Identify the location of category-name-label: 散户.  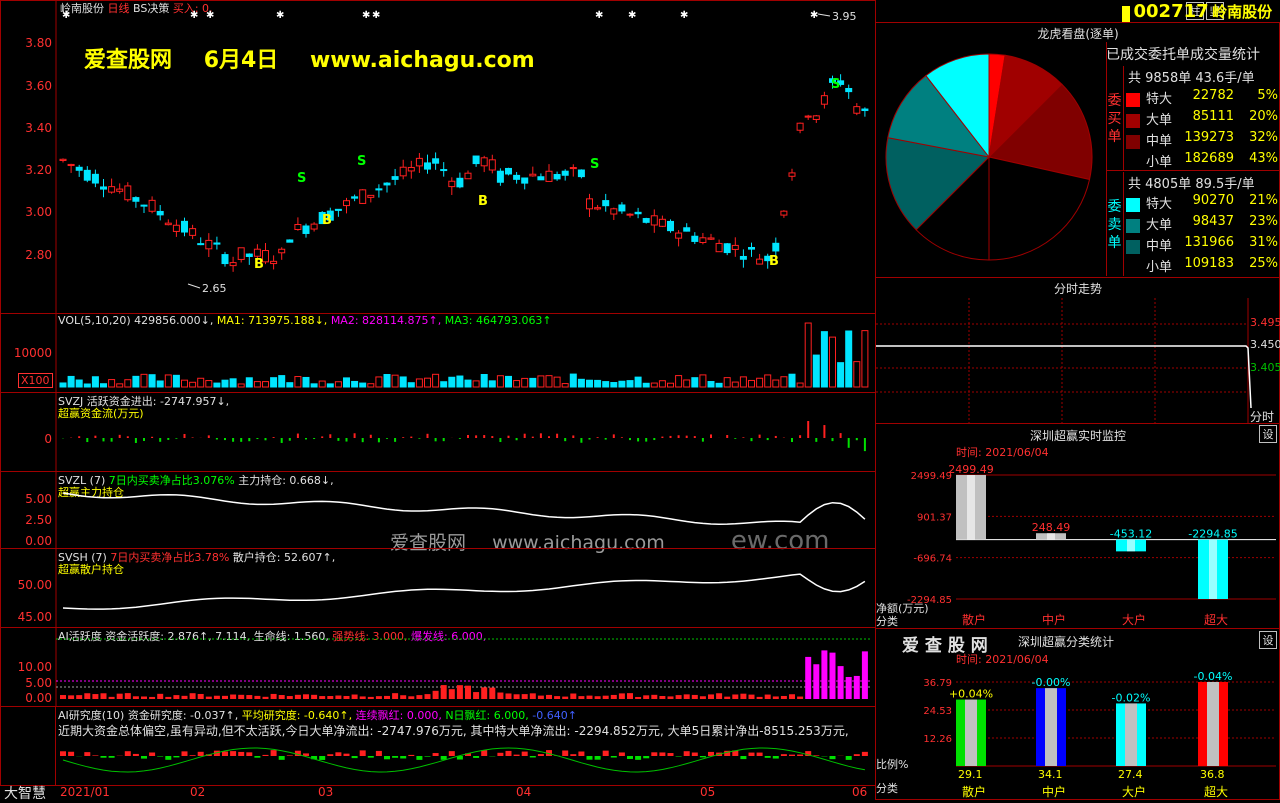
(974, 791).